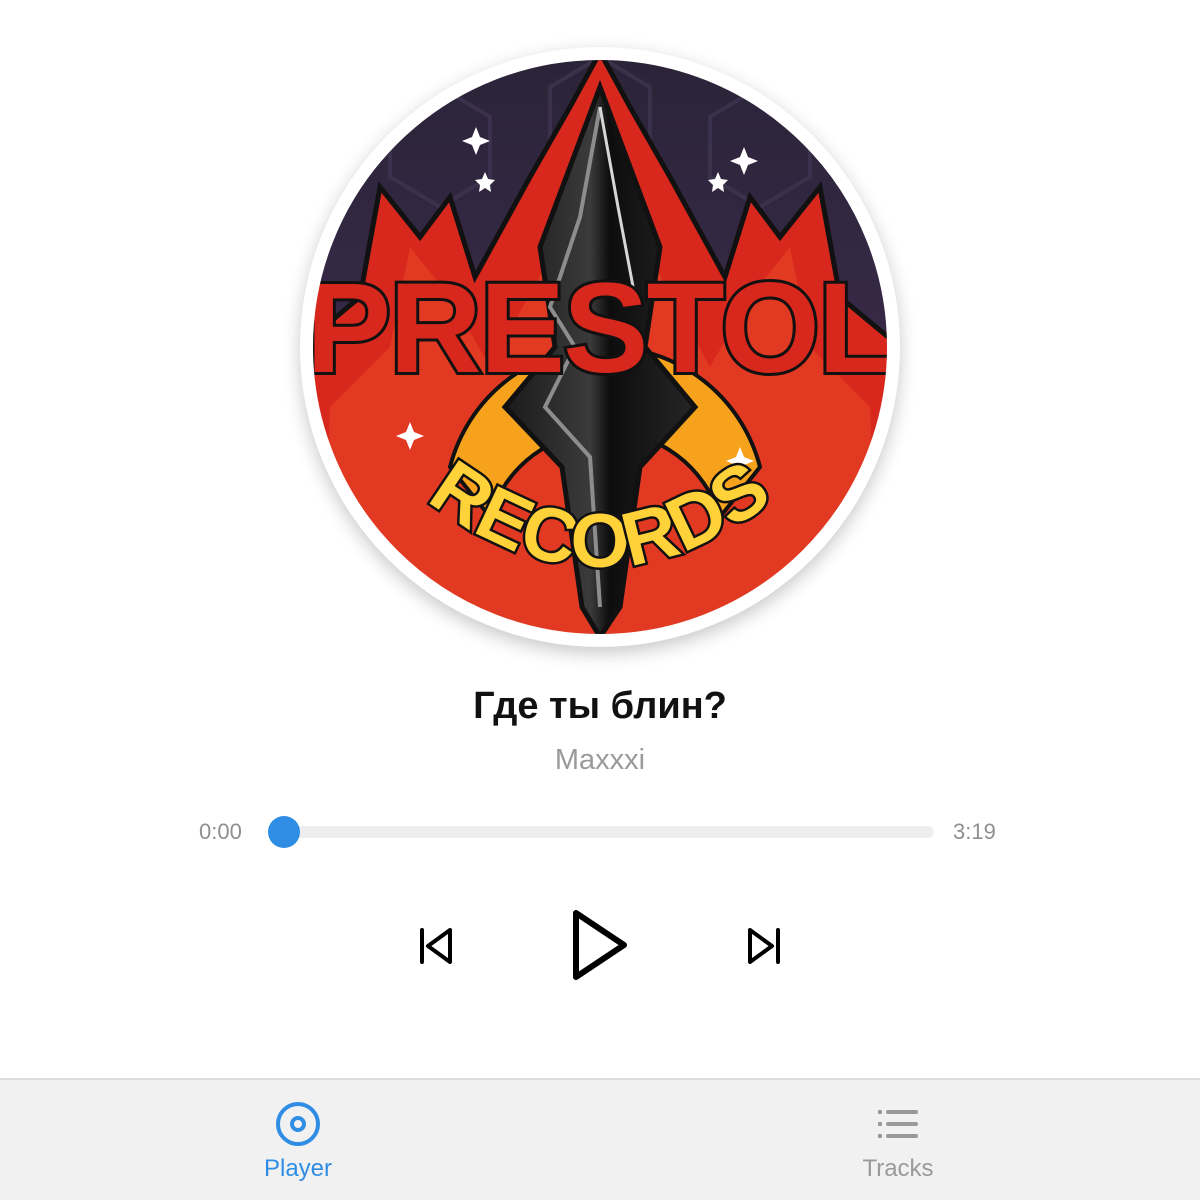 The width and height of the screenshot is (1200, 1200). Describe the element at coordinates (898, 1124) in the screenshot. I see `list-icon` at that location.